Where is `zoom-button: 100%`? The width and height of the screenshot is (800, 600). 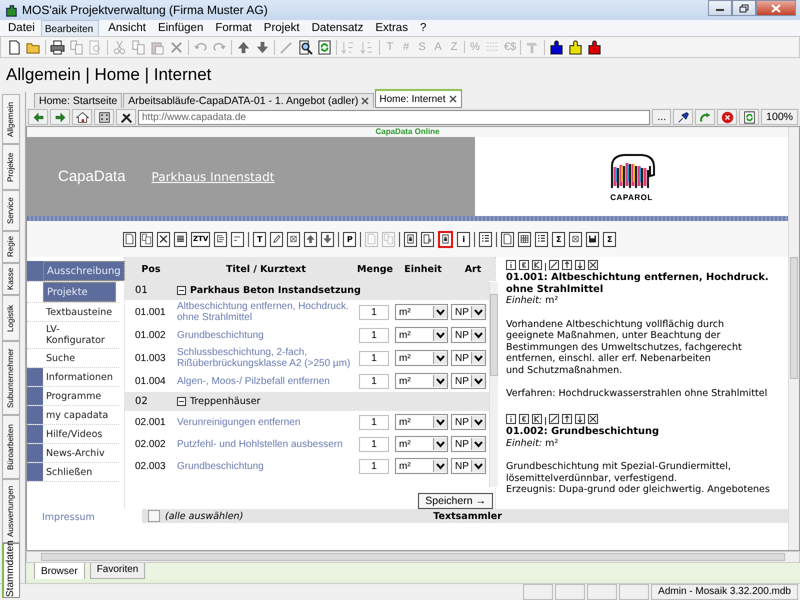 zoom-button: 100% is located at coordinates (779, 117).